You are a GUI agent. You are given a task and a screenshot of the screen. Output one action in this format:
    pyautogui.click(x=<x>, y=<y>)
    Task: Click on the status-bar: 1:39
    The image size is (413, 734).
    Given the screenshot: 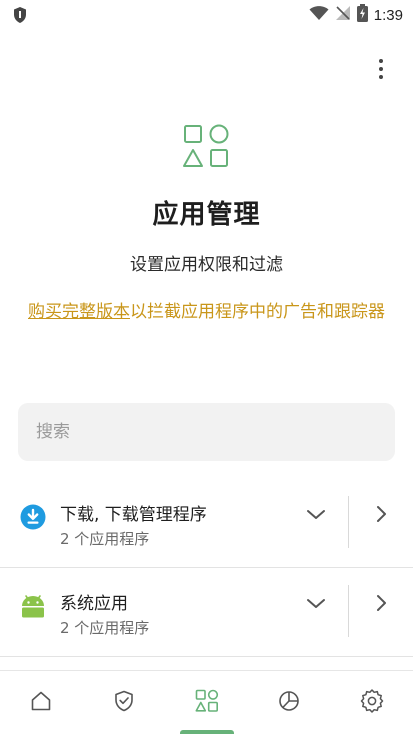 What is the action you would take?
    pyautogui.click(x=206, y=15)
    